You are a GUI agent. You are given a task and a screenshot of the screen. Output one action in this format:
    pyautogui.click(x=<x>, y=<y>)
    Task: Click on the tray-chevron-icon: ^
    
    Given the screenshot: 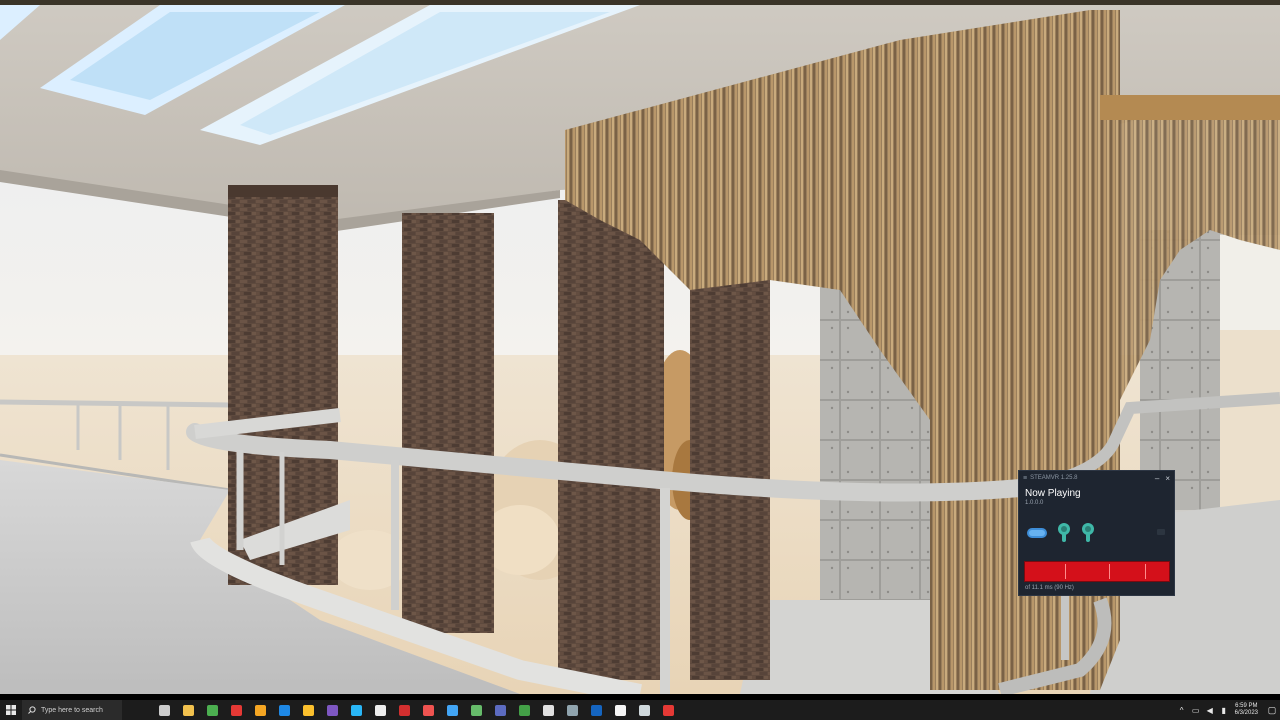 What is the action you would take?
    pyautogui.click(x=1182, y=710)
    